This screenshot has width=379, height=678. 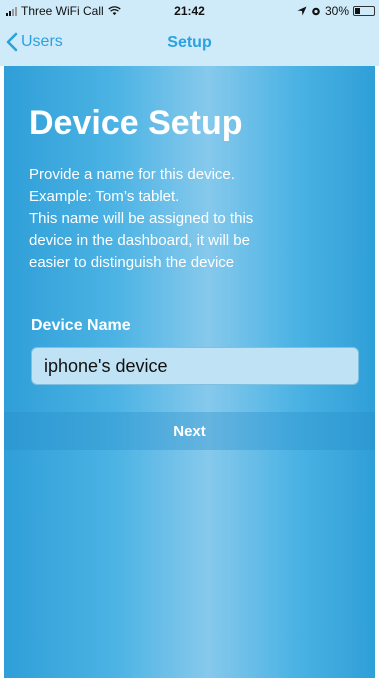 I want to click on battery-percent: 30%, so click(x=336, y=11).